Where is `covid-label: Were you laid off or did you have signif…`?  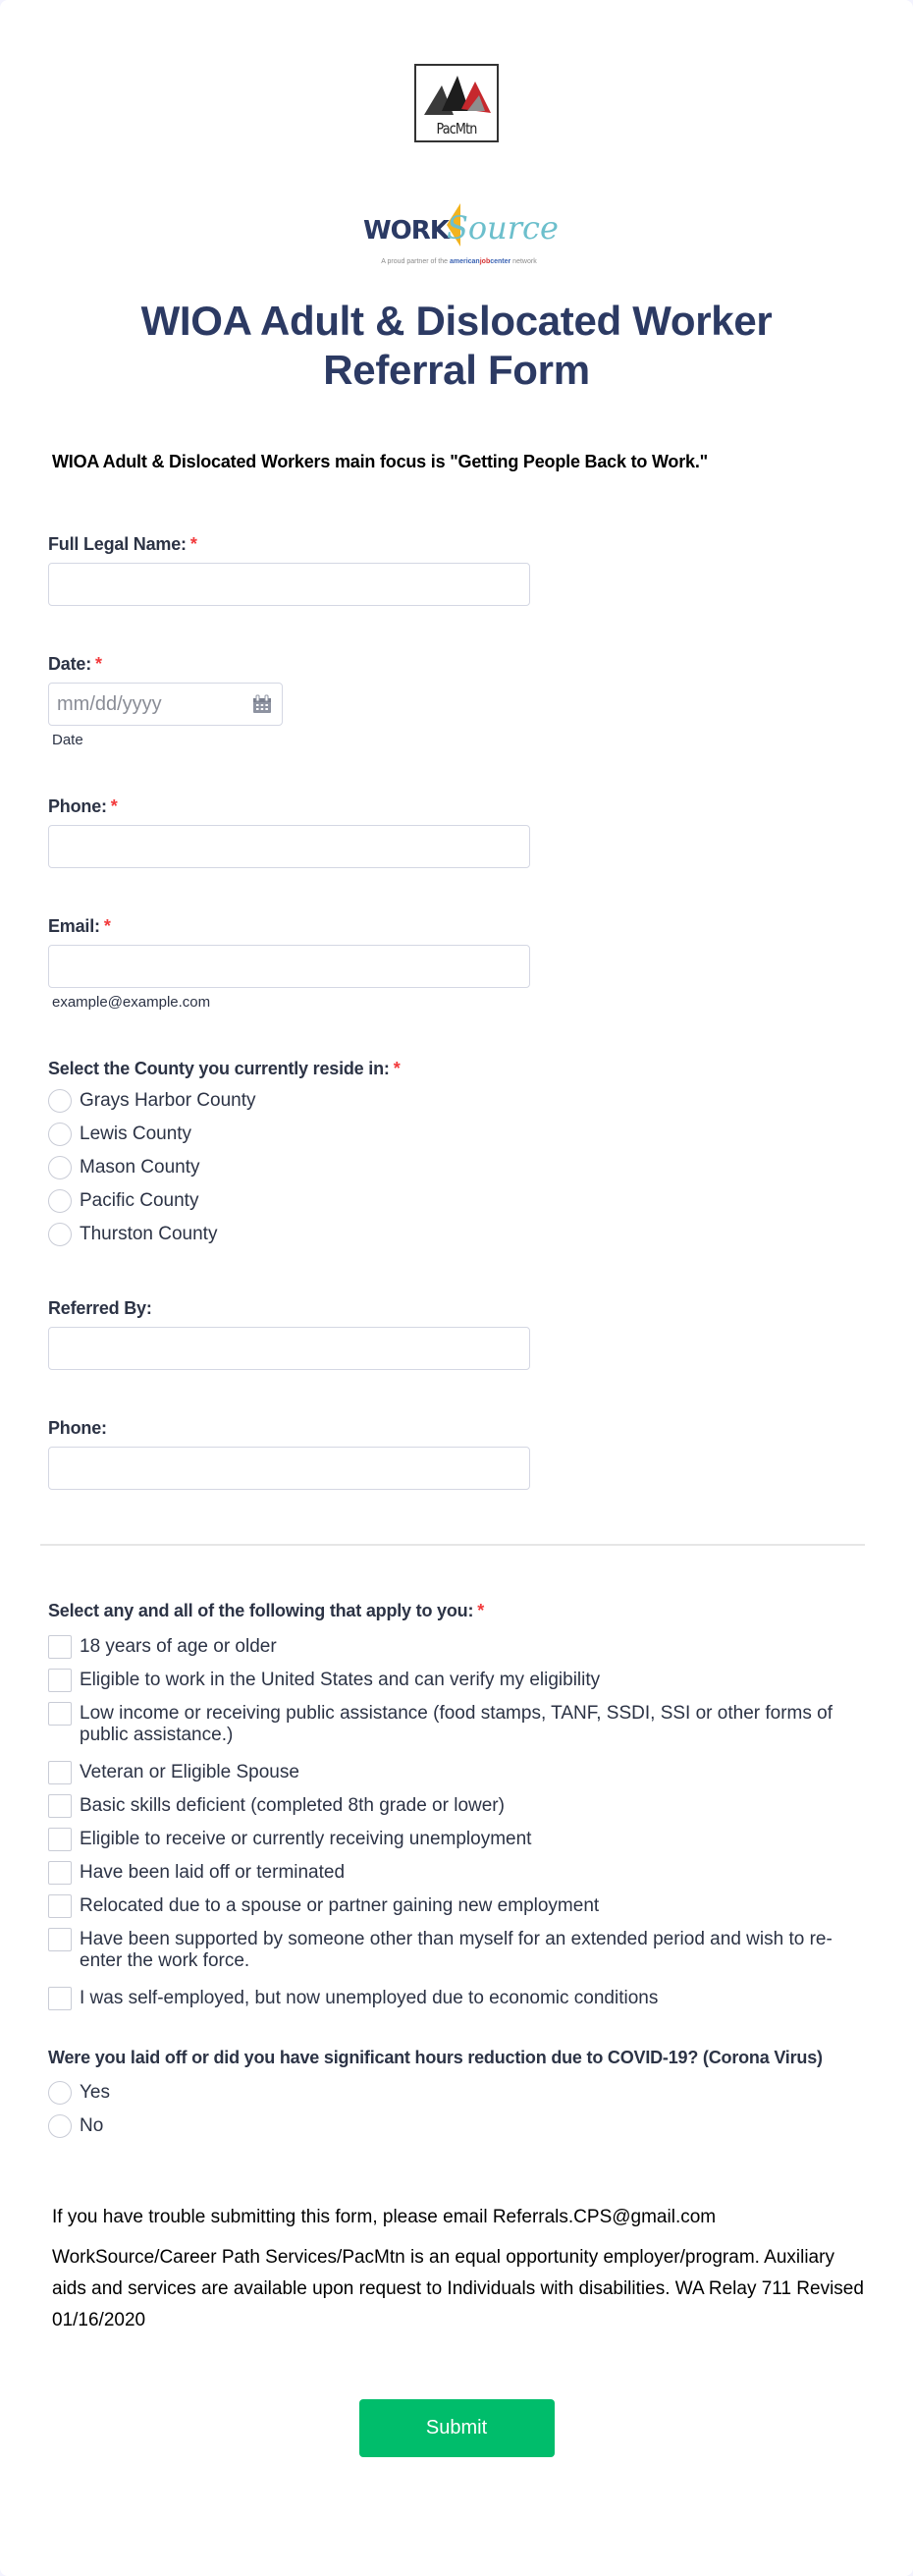 covid-label: Were you laid off or did you have signif… is located at coordinates (435, 2057).